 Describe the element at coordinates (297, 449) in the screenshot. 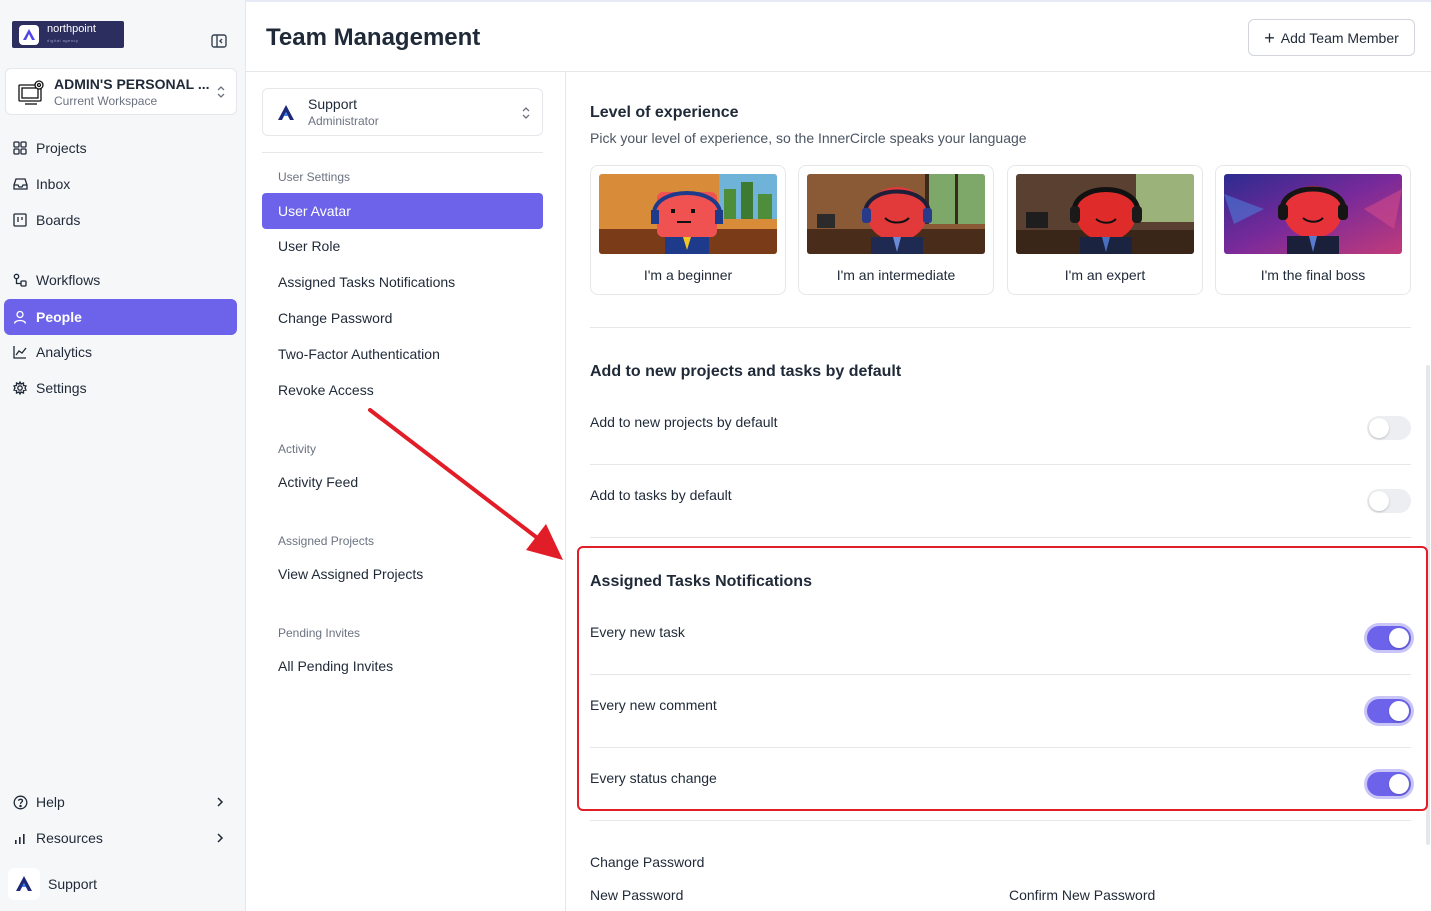

I see `group-label-activity: Activity` at that location.